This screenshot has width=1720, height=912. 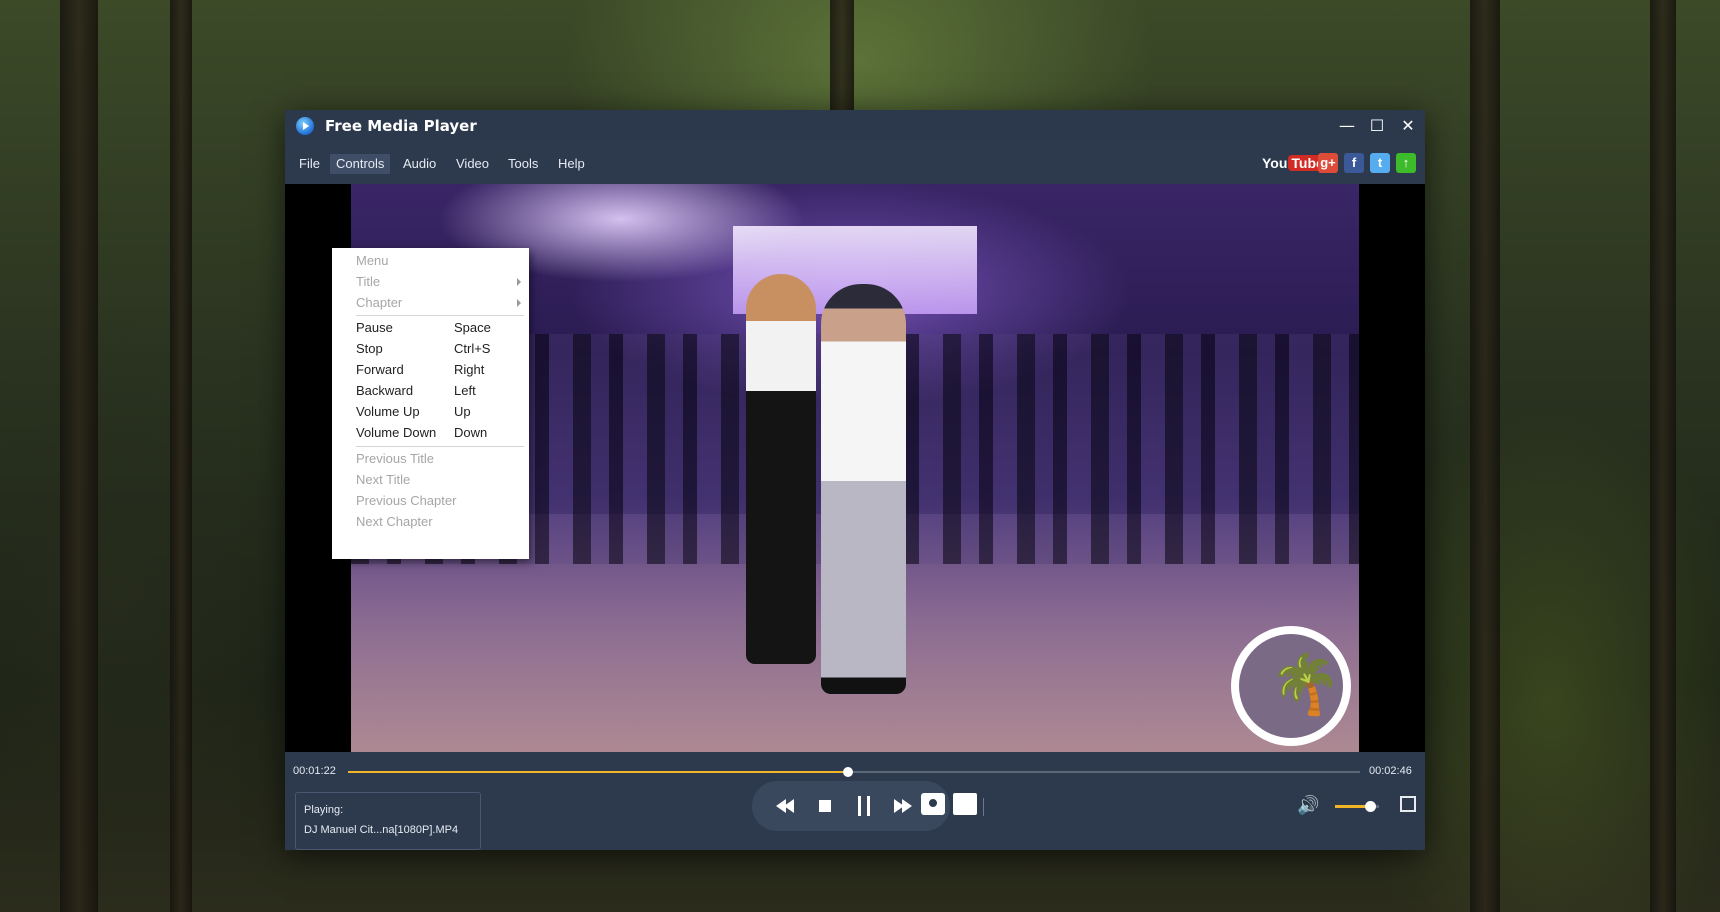 What do you see at coordinates (1357, 806) in the screenshot?
I see `volume-slider` at bounding box center [1357, 806].